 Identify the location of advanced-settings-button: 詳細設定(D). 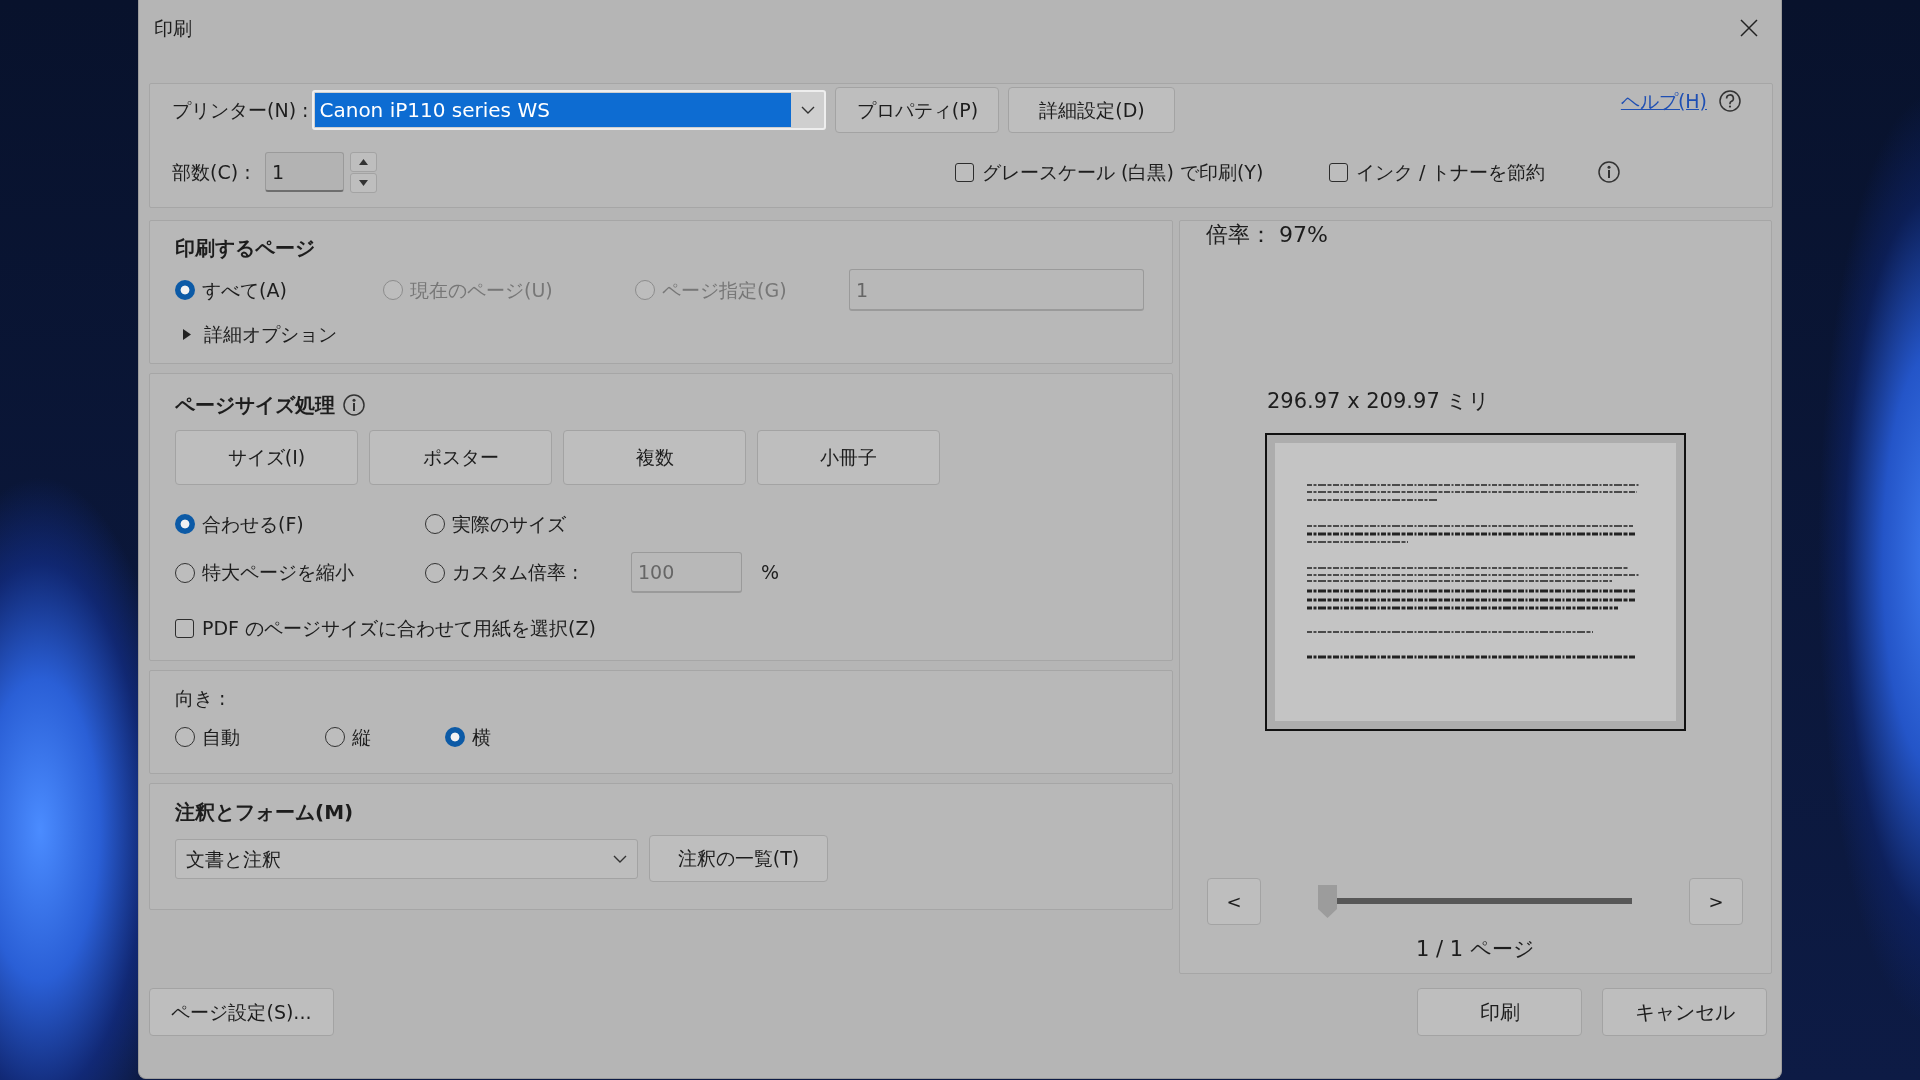
(1092, 110).